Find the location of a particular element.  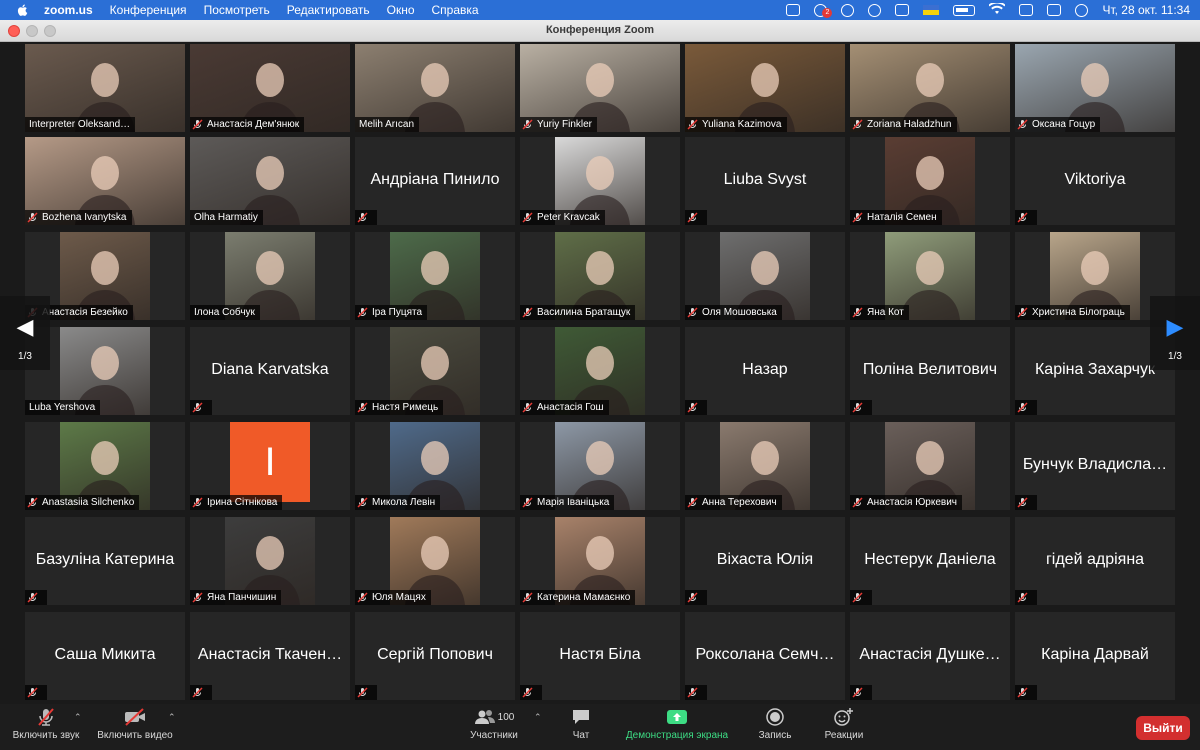

participant-tile: Назар is located at coordinates (765, 371).